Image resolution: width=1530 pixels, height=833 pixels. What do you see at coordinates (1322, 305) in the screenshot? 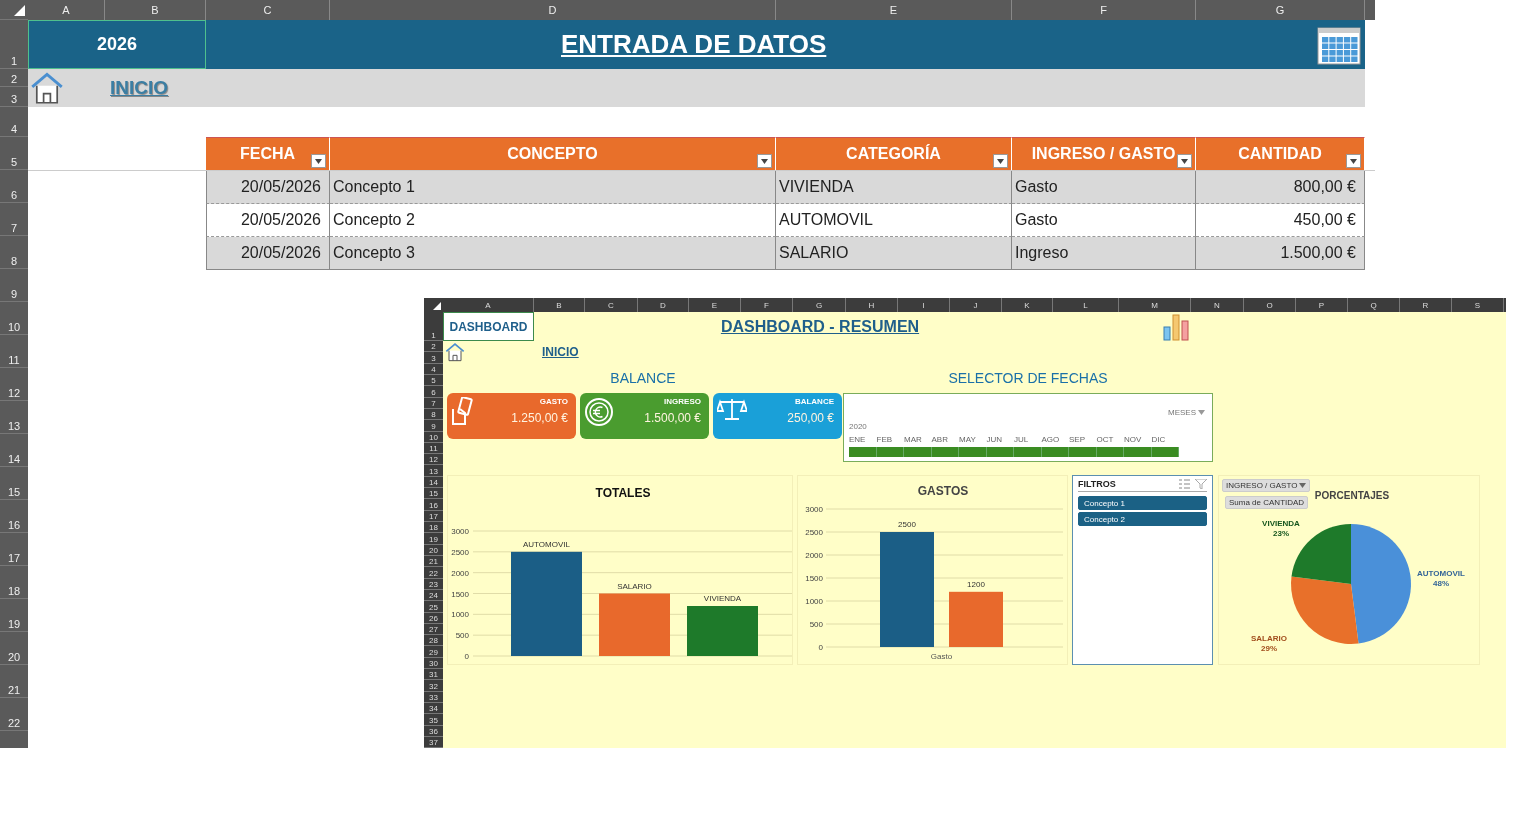
I see `column-header: P` at bounding box center [1322, 305].